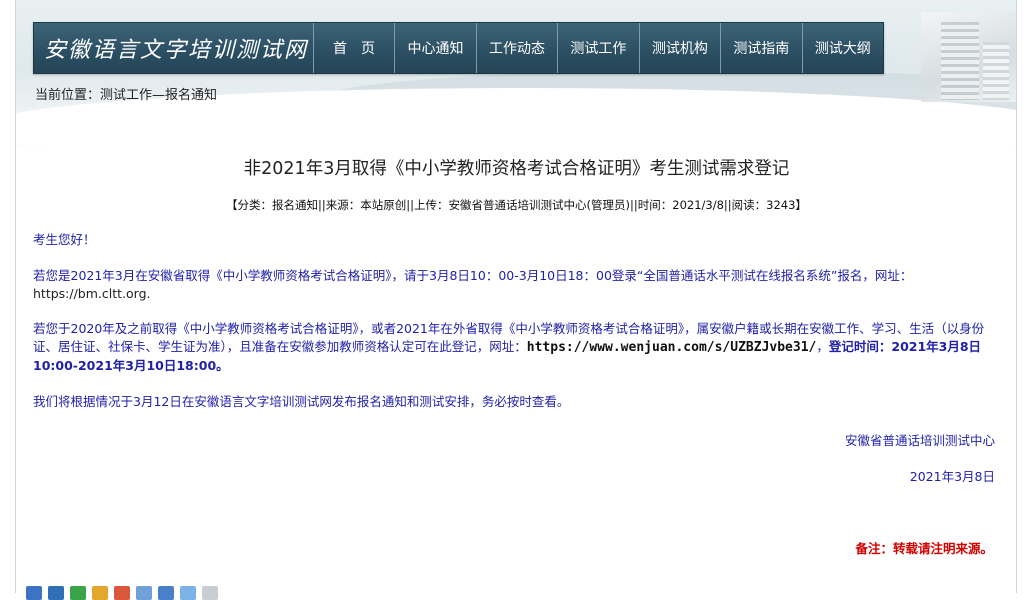 The width and height of the screenshot is (1033, 600). Describe the element at coordinates (92, 293) in the screenshot. I see `registration-url: https://bm.cltt.org.` at that location.